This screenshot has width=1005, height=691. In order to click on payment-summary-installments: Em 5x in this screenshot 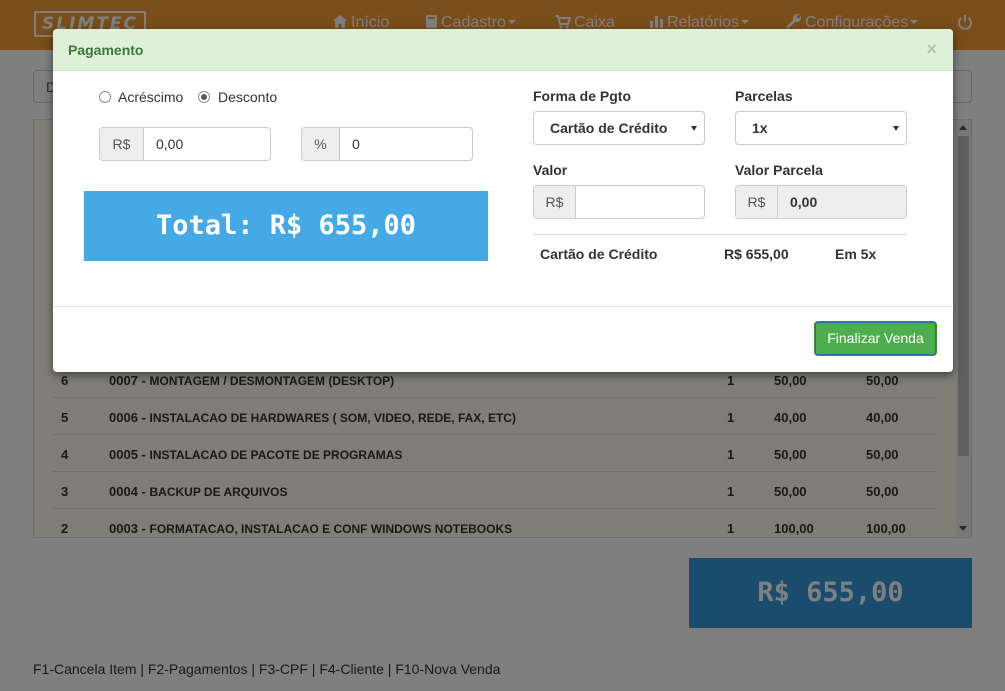, I will do `click(856, 254)`.